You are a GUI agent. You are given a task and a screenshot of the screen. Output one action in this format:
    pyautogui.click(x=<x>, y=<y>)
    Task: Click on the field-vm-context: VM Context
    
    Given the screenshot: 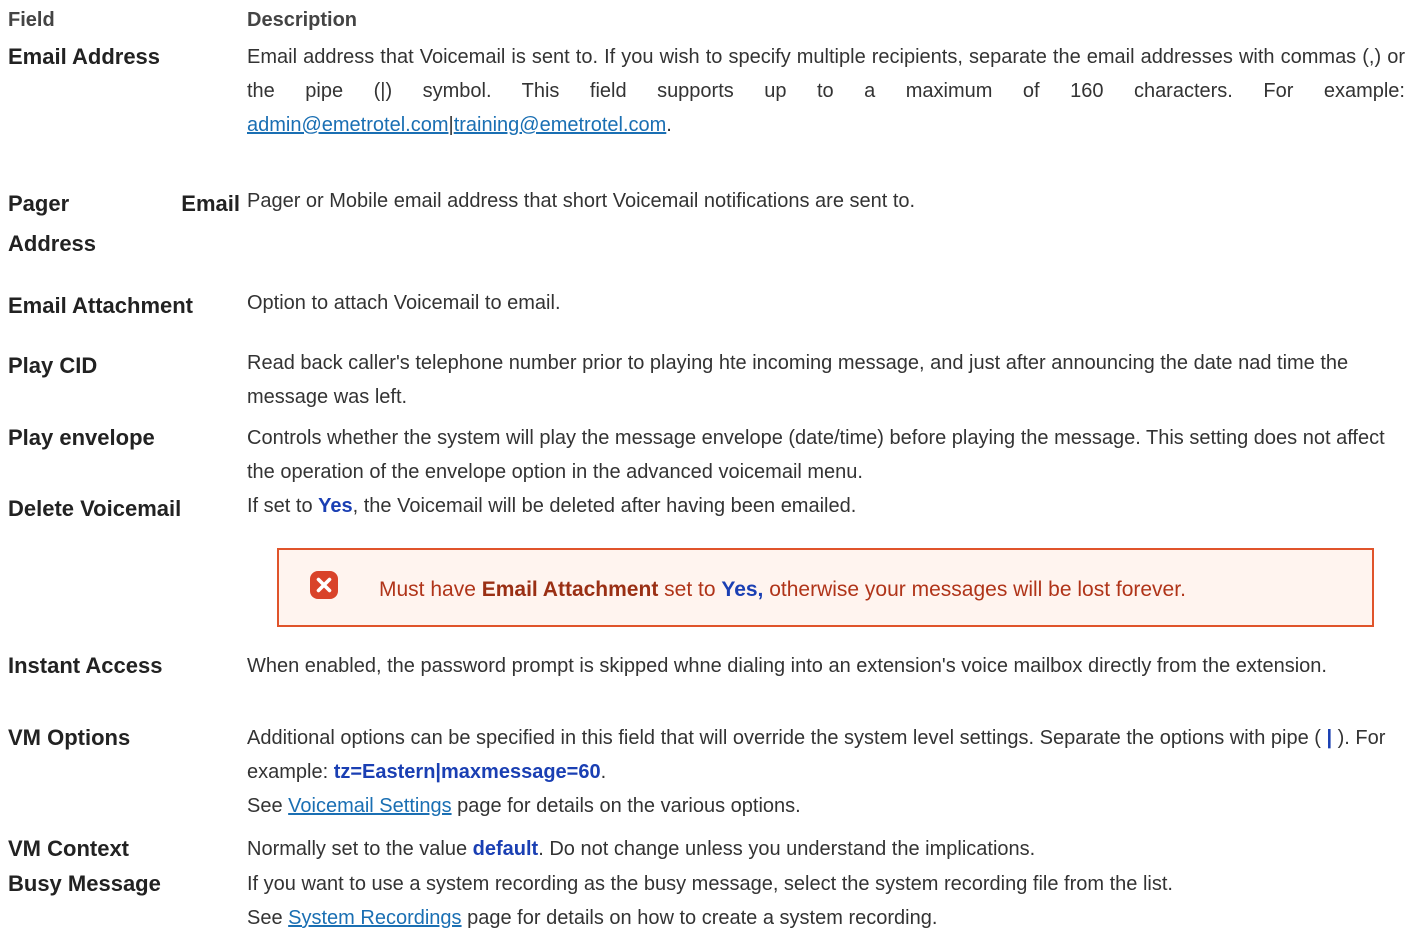 What is the action you would take?
    pyautogui.click(x=68, y=848)
    